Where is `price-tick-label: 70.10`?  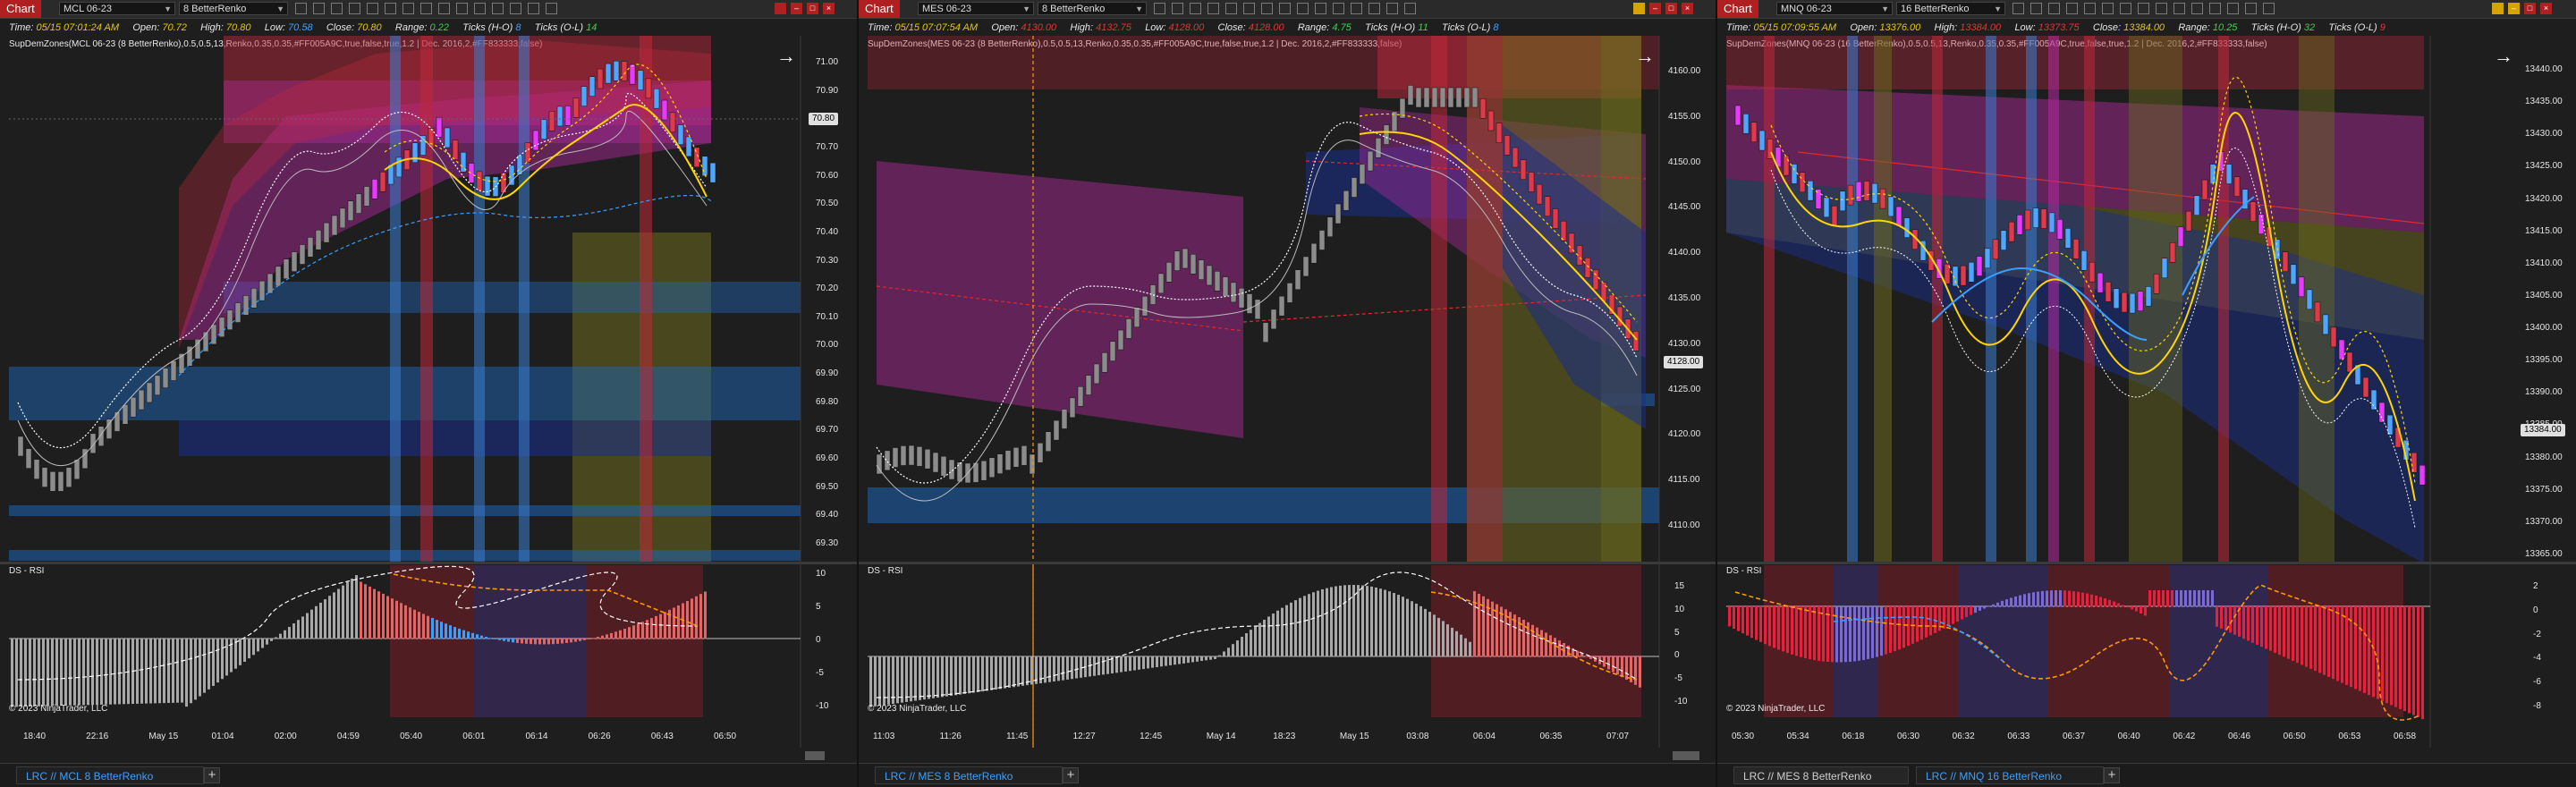 price-tick-label: 70.10 is located at coordinates (827, 316).